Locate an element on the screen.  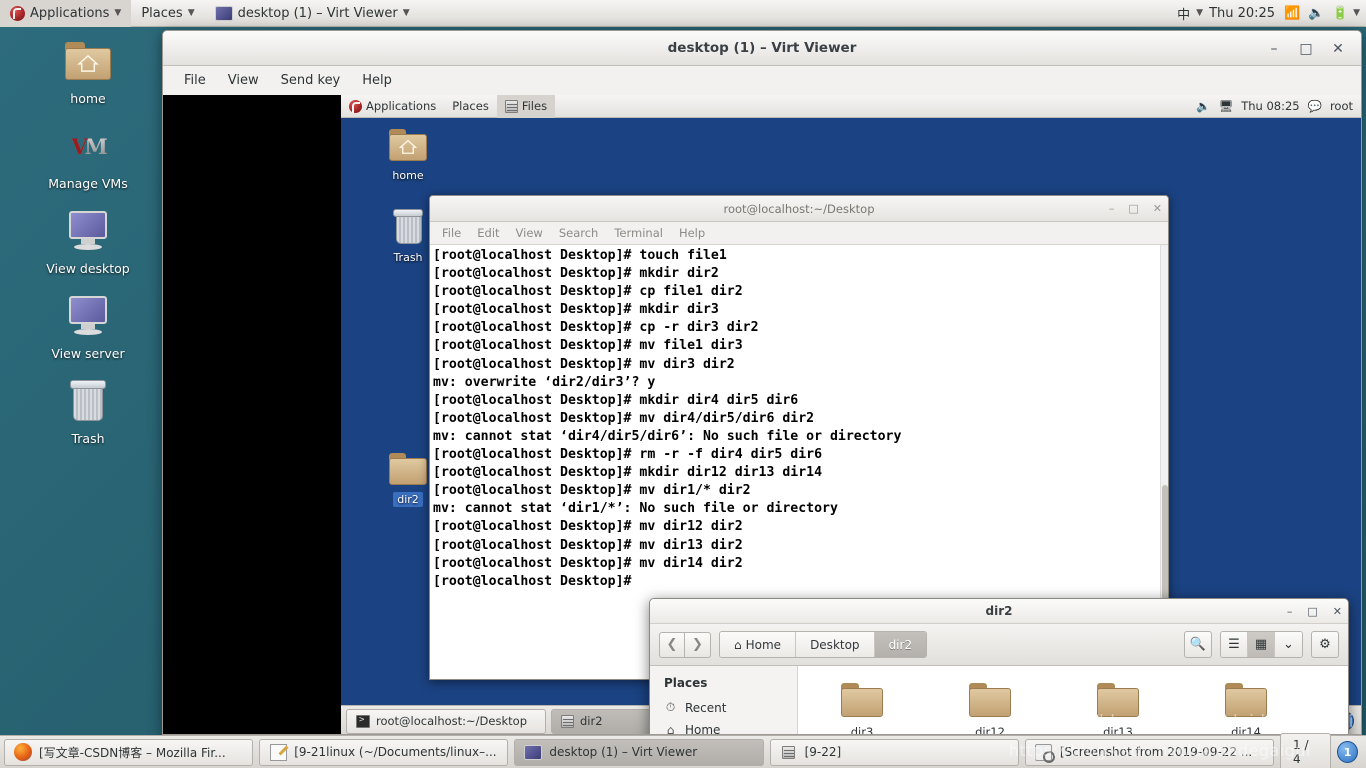
taskbar-item-9-22: [9-22] is located at coordinates (894, 752).